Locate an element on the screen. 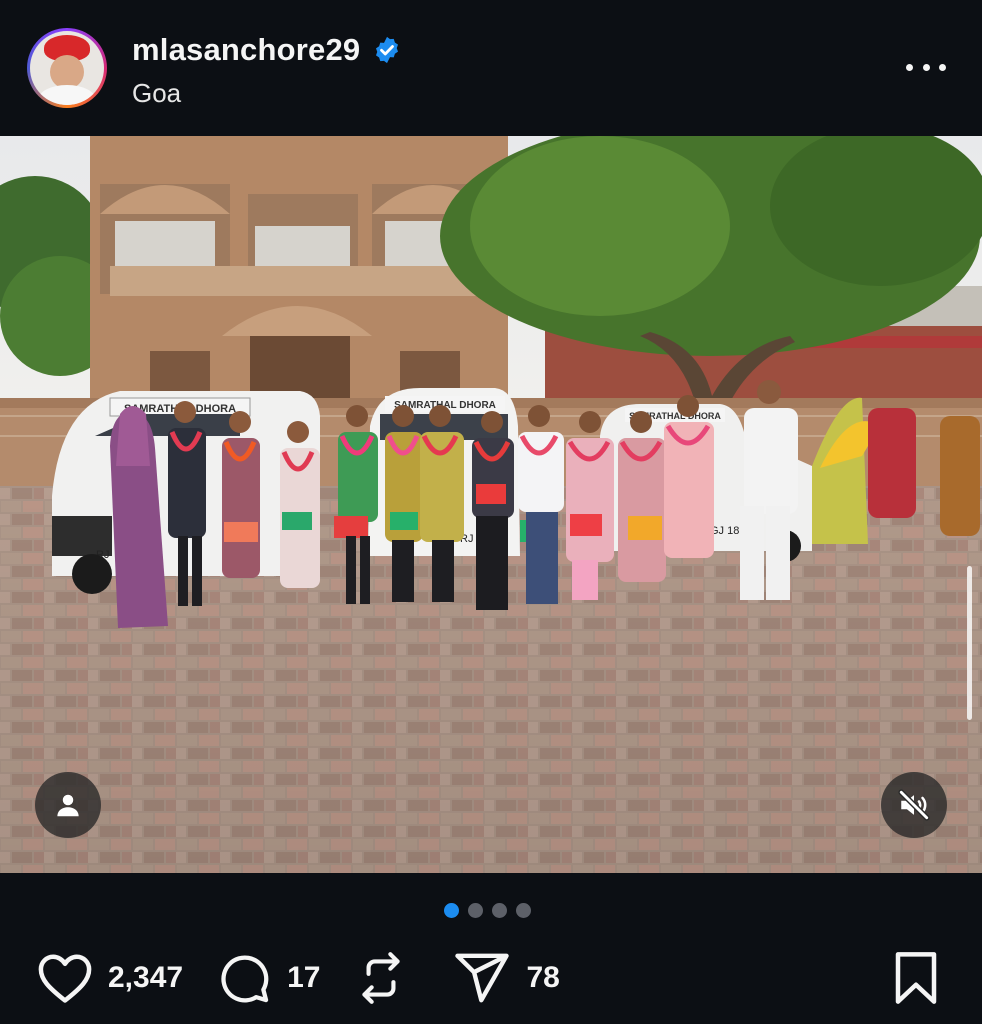  like-count: 2,347 is located at coordinates (145, 978).